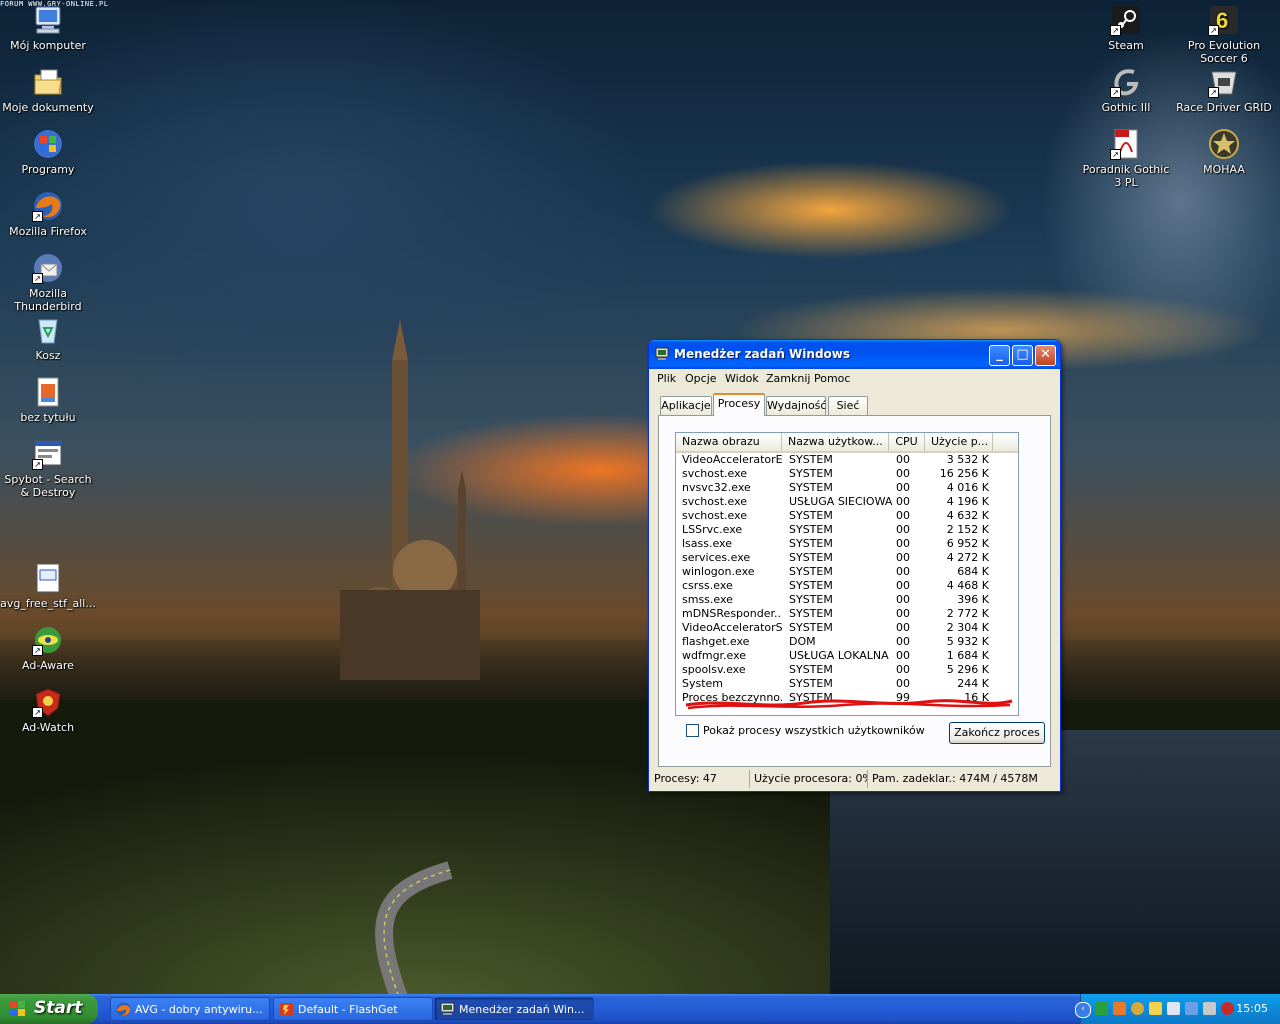 The width and height of the screenshot is (1280, 1024). What do you see at coordinates (847, 488) in the screenshot?
I see `table-row: nvsvc32.exe SYSTEM 00 4 016 K` at bounding box center [847, 488].